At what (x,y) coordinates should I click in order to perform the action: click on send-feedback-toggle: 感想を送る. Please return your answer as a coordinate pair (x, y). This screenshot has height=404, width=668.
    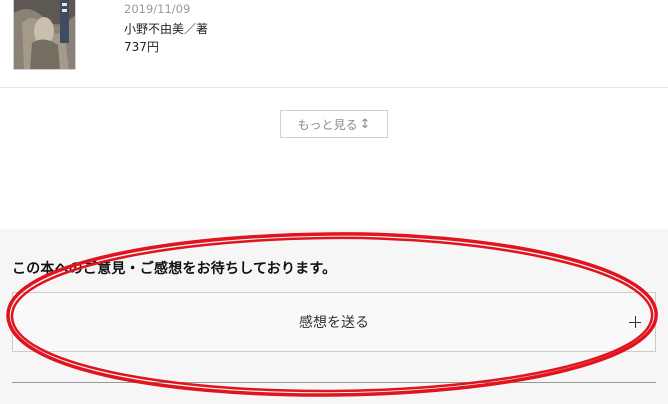
    Looking at the image, I should click on (334, 322).